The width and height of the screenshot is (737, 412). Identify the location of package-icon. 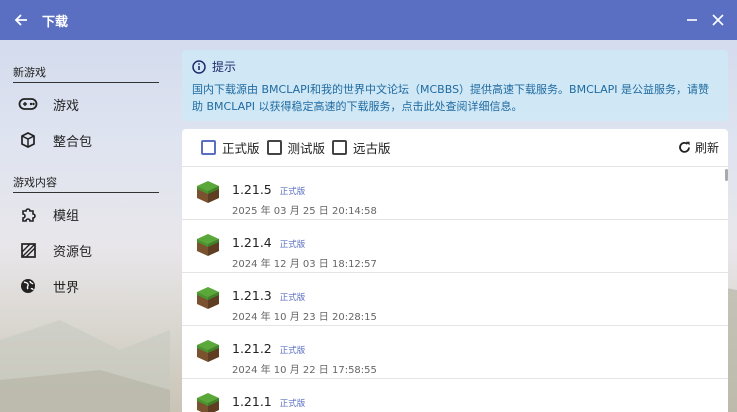
(28, 140).